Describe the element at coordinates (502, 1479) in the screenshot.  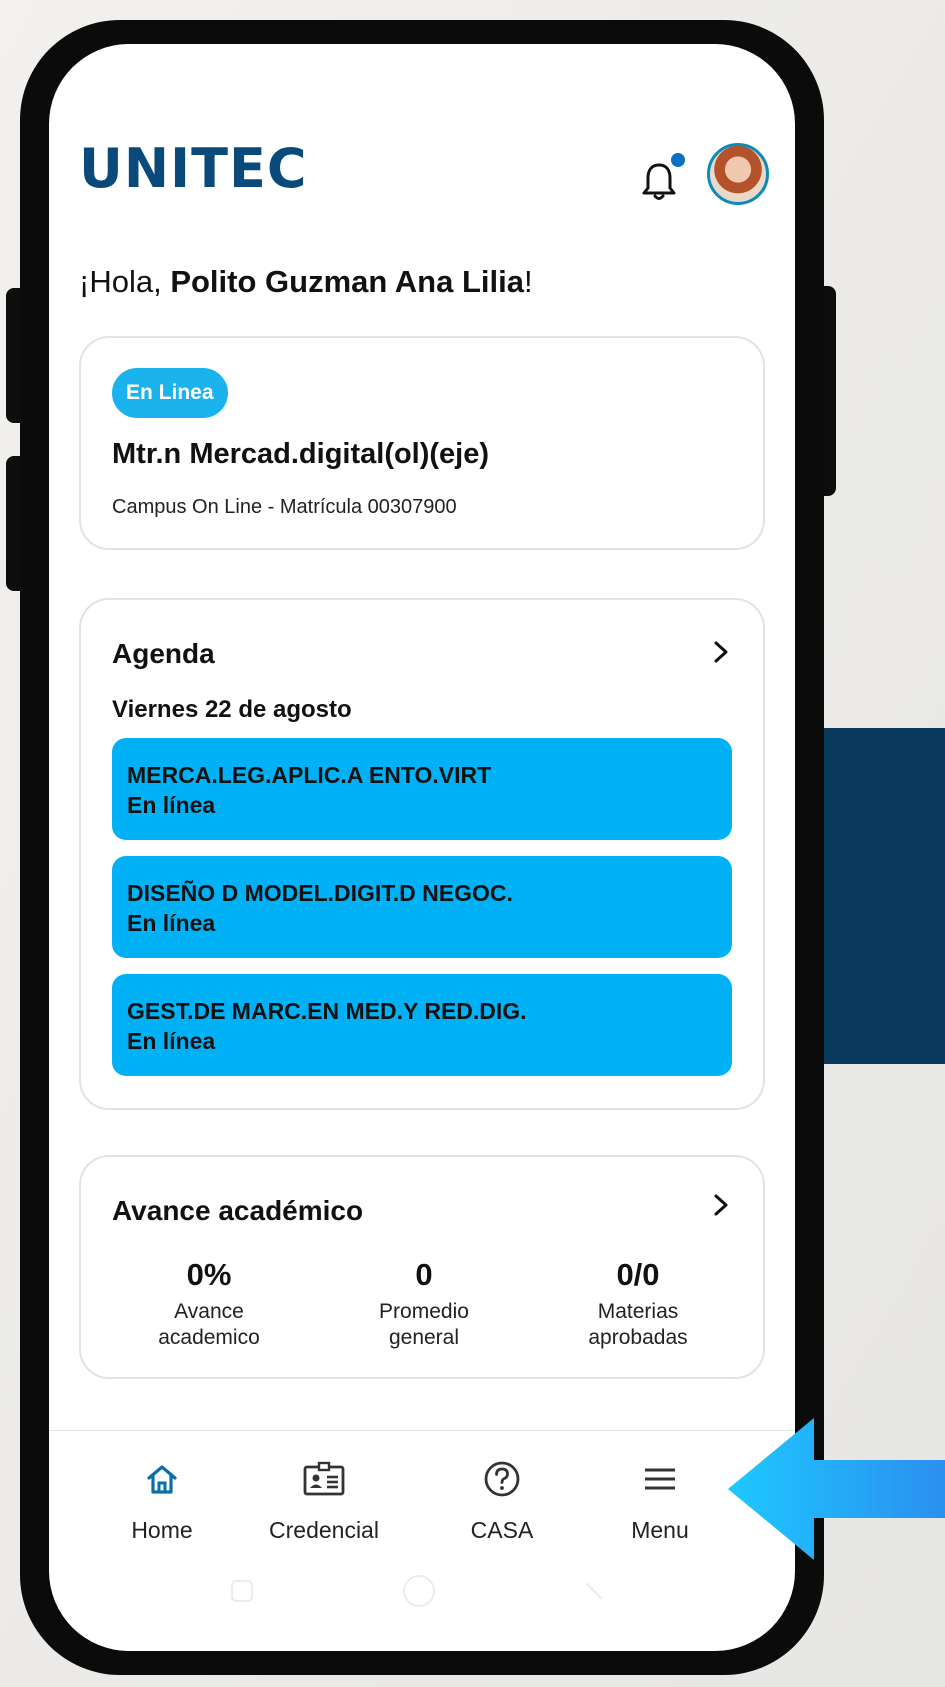
I see `help-circle-icon` at that location.